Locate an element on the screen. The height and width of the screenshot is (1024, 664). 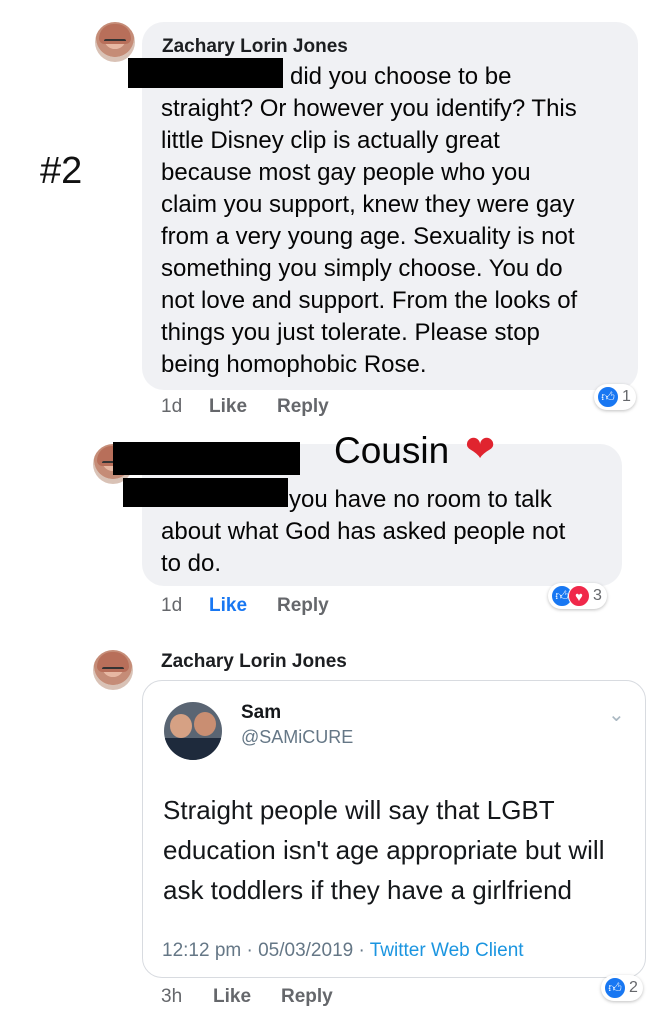
tweet-timestamp: 12:12 pm · 05/03/2019 · is located at coordinates (266, 950).